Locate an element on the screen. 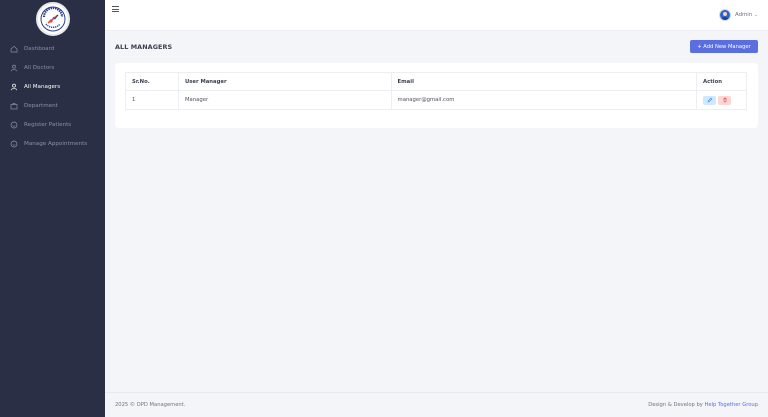 The width and height of the screenshot is (768, 417). delete-button is located at coordinates (725, 100).